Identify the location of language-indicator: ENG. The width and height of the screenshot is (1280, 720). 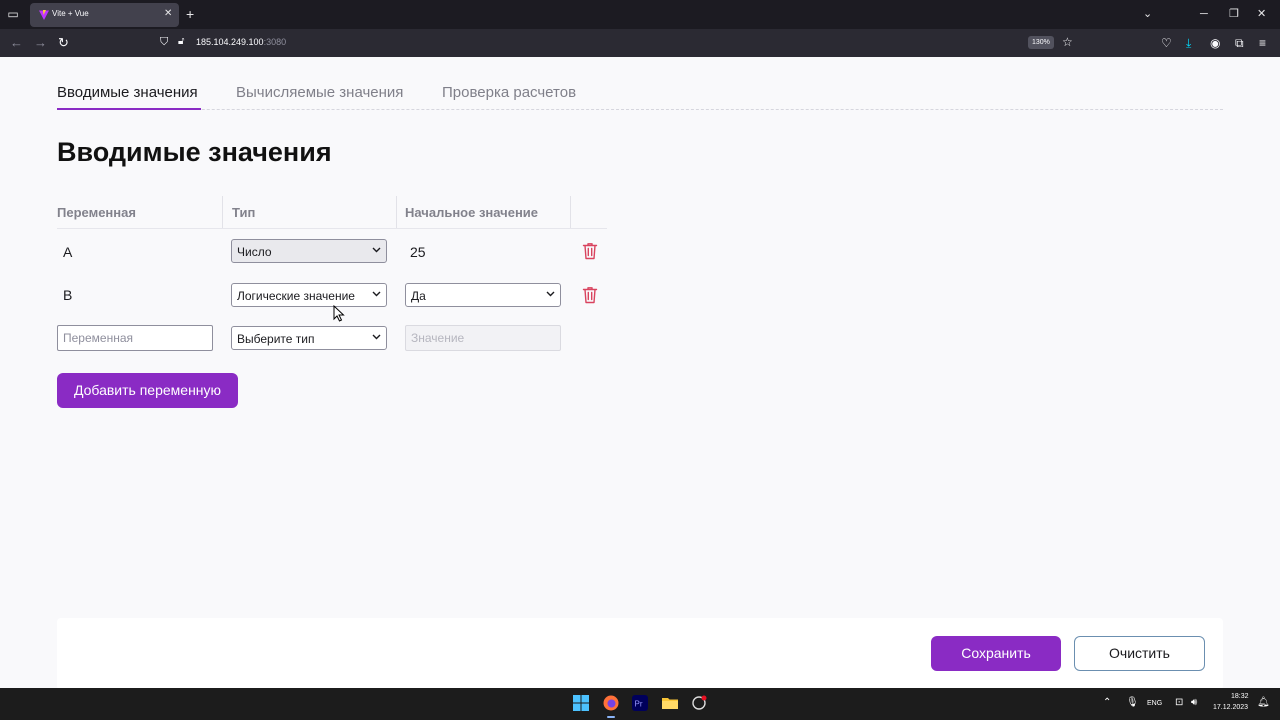
(1154, 703).